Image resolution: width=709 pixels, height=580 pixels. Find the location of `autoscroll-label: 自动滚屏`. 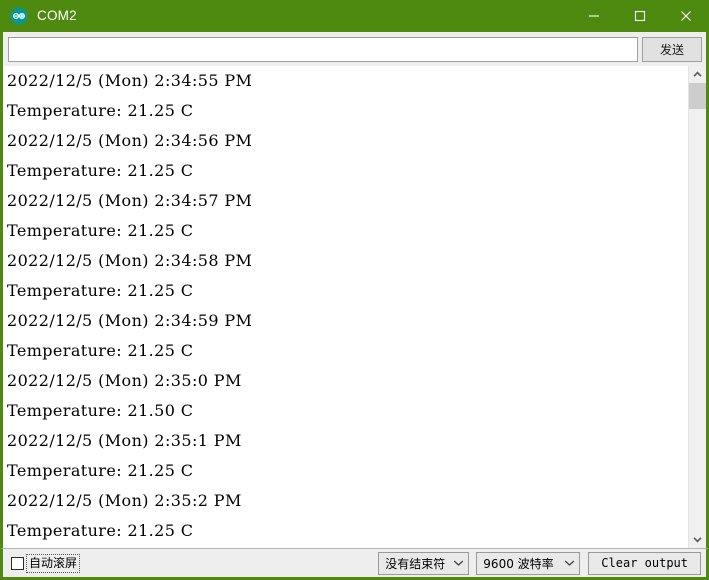

autoscroll-label: 自动滚屏 is located at coordinates (53, 563).